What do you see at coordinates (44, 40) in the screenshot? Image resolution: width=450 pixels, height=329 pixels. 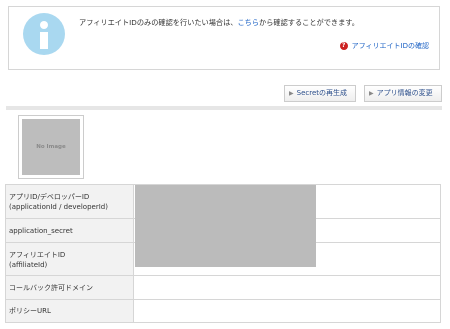 I see `info-icon-stem` at bounding box center [44, 40].